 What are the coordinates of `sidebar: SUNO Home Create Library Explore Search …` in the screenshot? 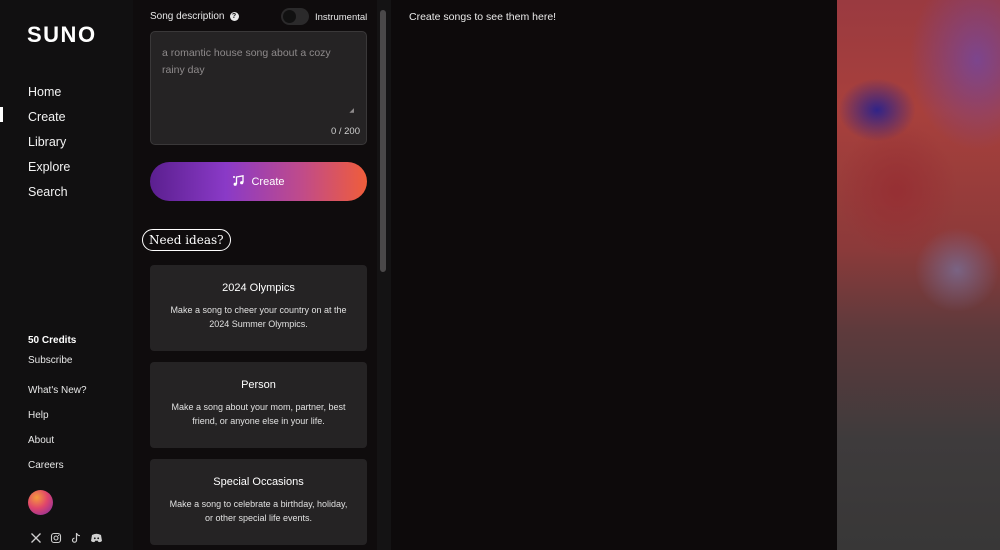 It's located at (66, 275).